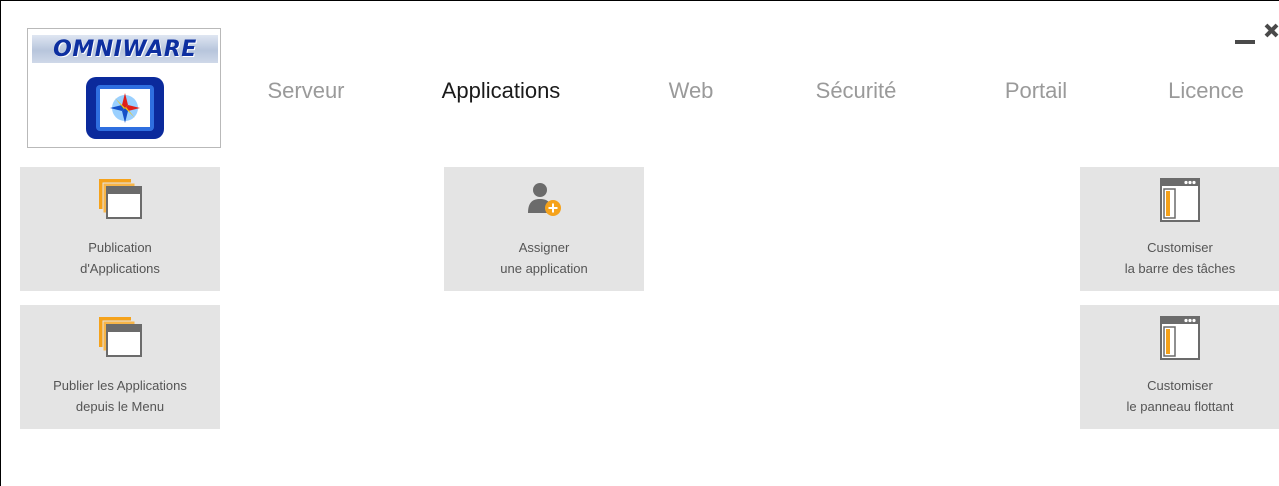  What do you see at coordinates (1180, 396) in the screenshot?
I see `tile-label: Customiser le panneau flottant` at bounding box center [1180, 396].